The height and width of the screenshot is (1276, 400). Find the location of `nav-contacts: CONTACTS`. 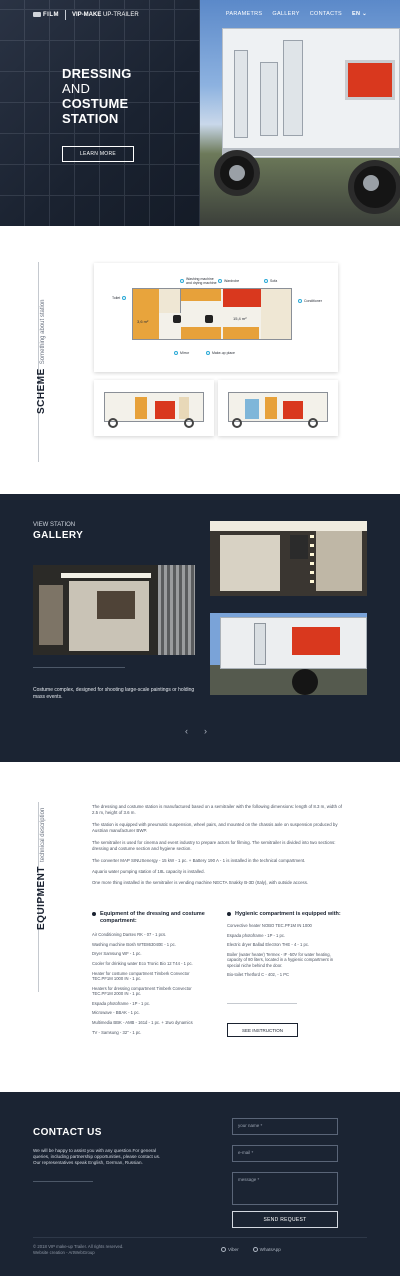

nav-contacts: CONTACTS is located at coordinates (326, 14).